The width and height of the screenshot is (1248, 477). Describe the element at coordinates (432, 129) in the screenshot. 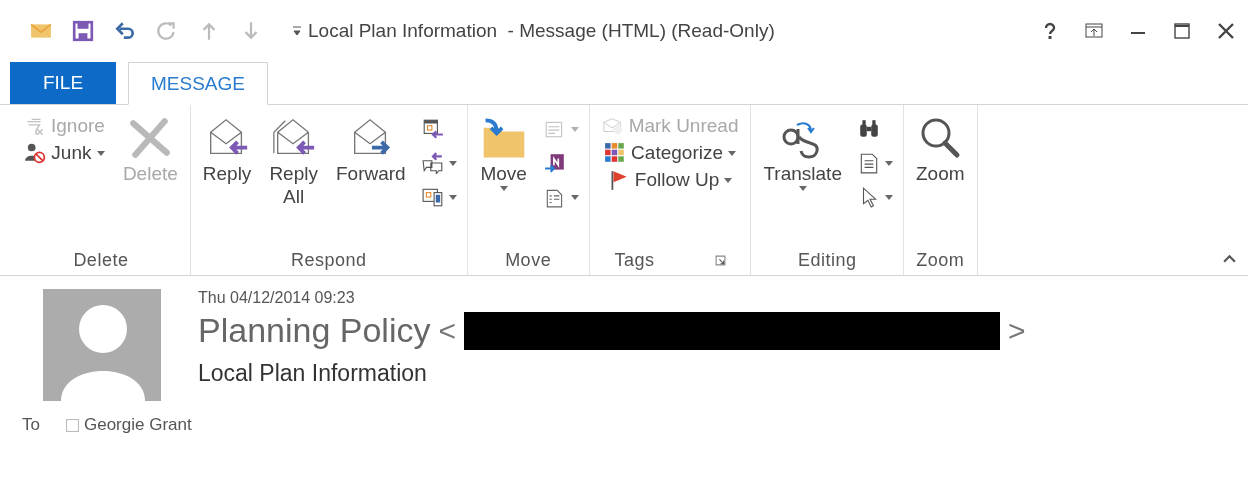

I see `meeting-icon` at that location.